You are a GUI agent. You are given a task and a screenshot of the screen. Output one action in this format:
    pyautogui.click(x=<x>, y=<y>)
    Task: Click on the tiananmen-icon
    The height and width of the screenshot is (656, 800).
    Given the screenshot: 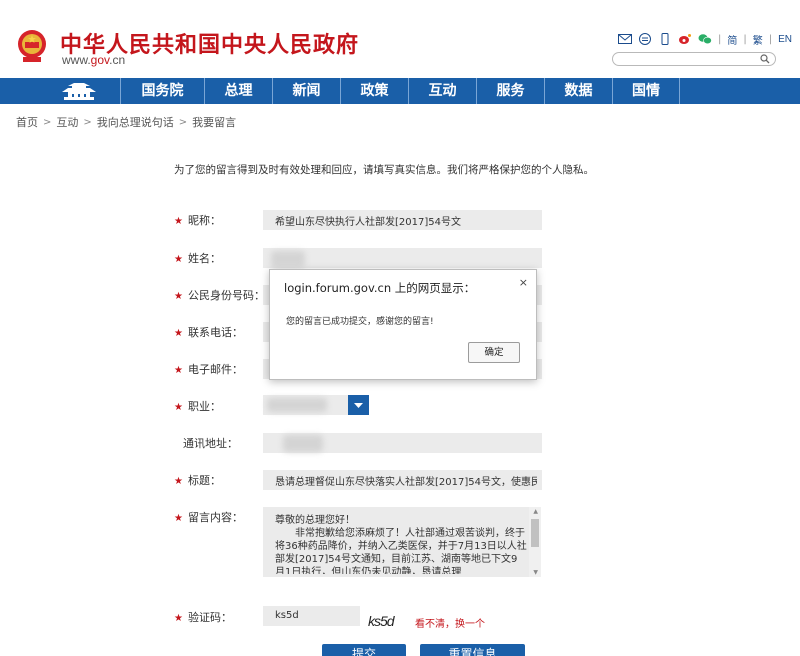 What is the action you would take?
    pyautogui.click(x=79, y=91)
    